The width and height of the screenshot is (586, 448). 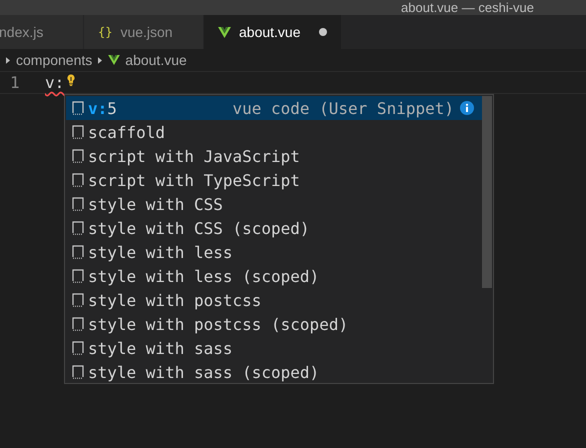 I want to click on scrollbar-thumb, so click(x=487, y=192).